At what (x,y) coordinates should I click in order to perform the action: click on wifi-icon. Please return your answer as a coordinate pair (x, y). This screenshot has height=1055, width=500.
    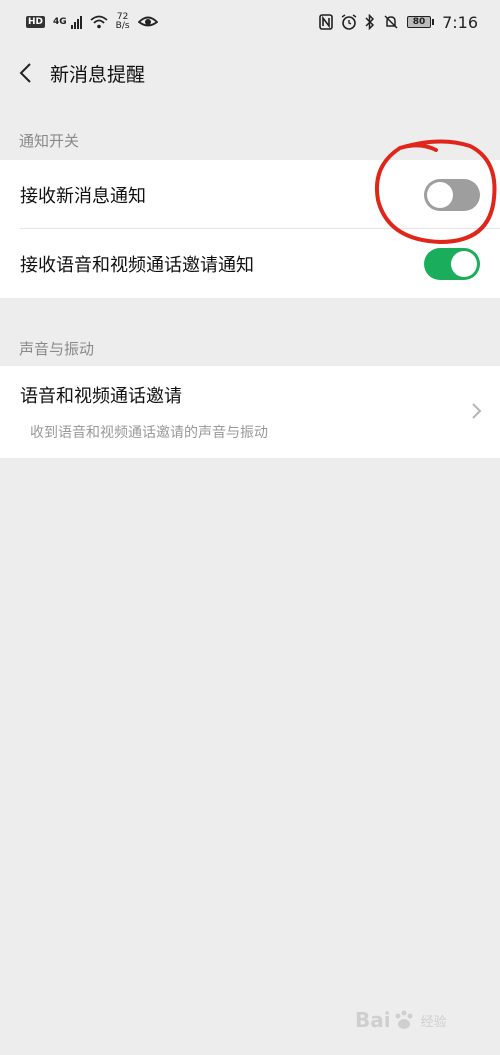
    Looking at the image, I should click on (99, 22).